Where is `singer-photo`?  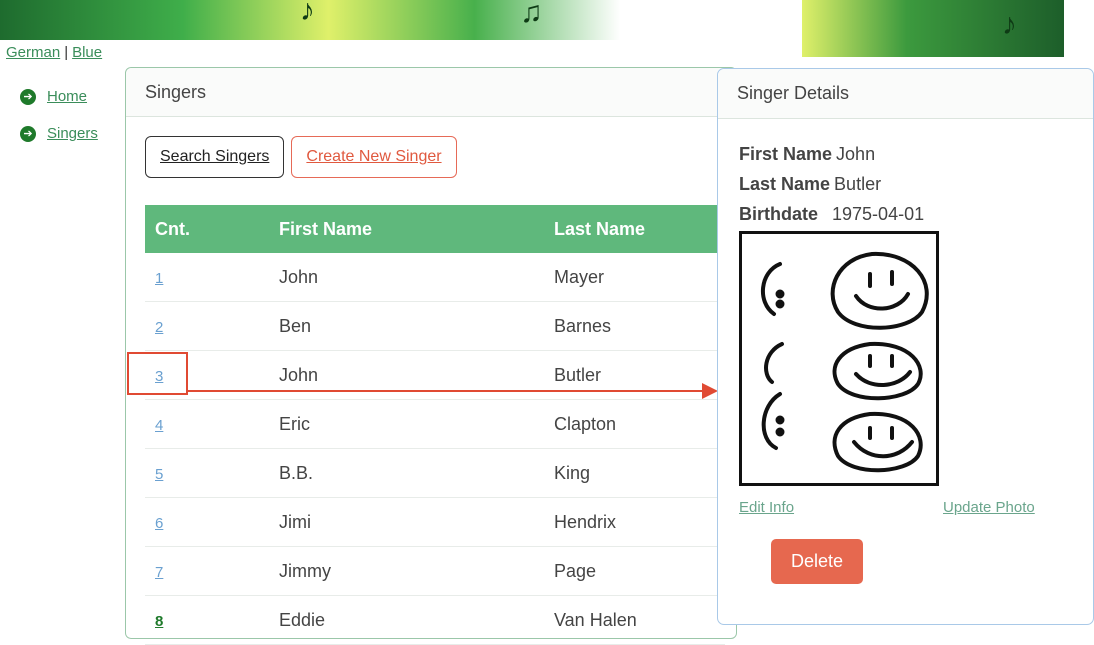 singer-photo is located at coordinates (839, 358).